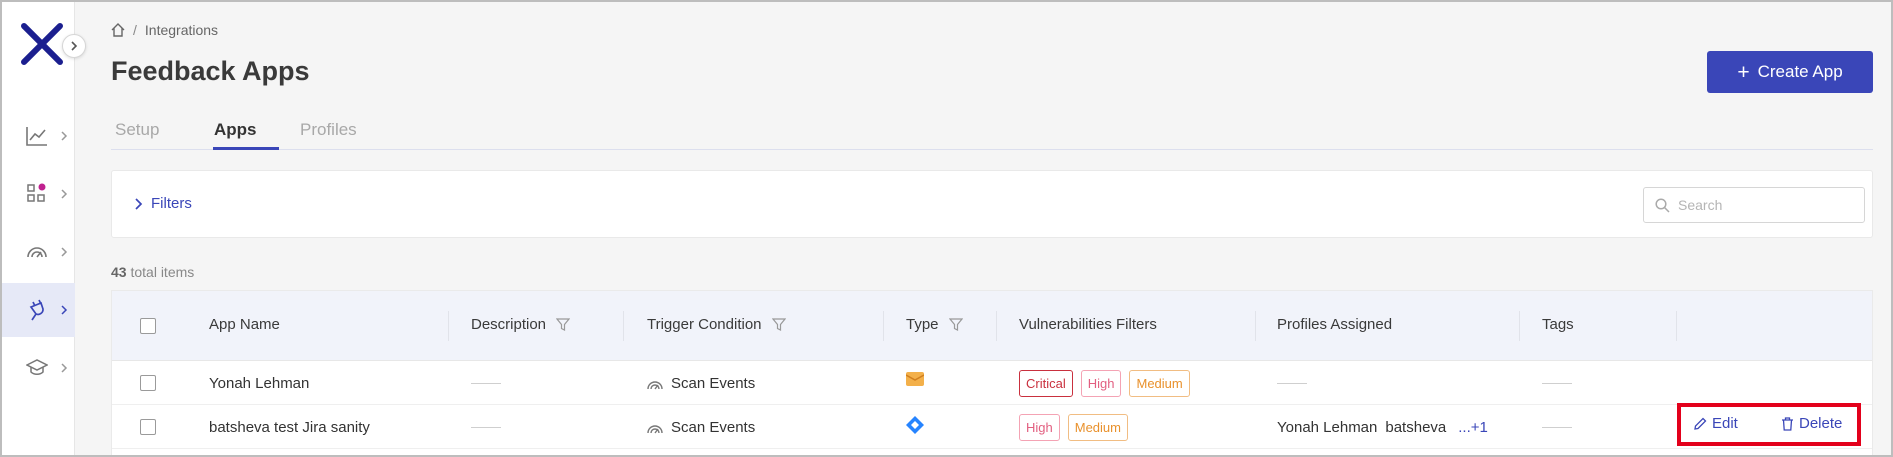 This screenshot has height=457, width=1893. What do you see at coordinates (1662, 205) in the screenshot?
I see `search-icon` at bounding box center [1662, 205].